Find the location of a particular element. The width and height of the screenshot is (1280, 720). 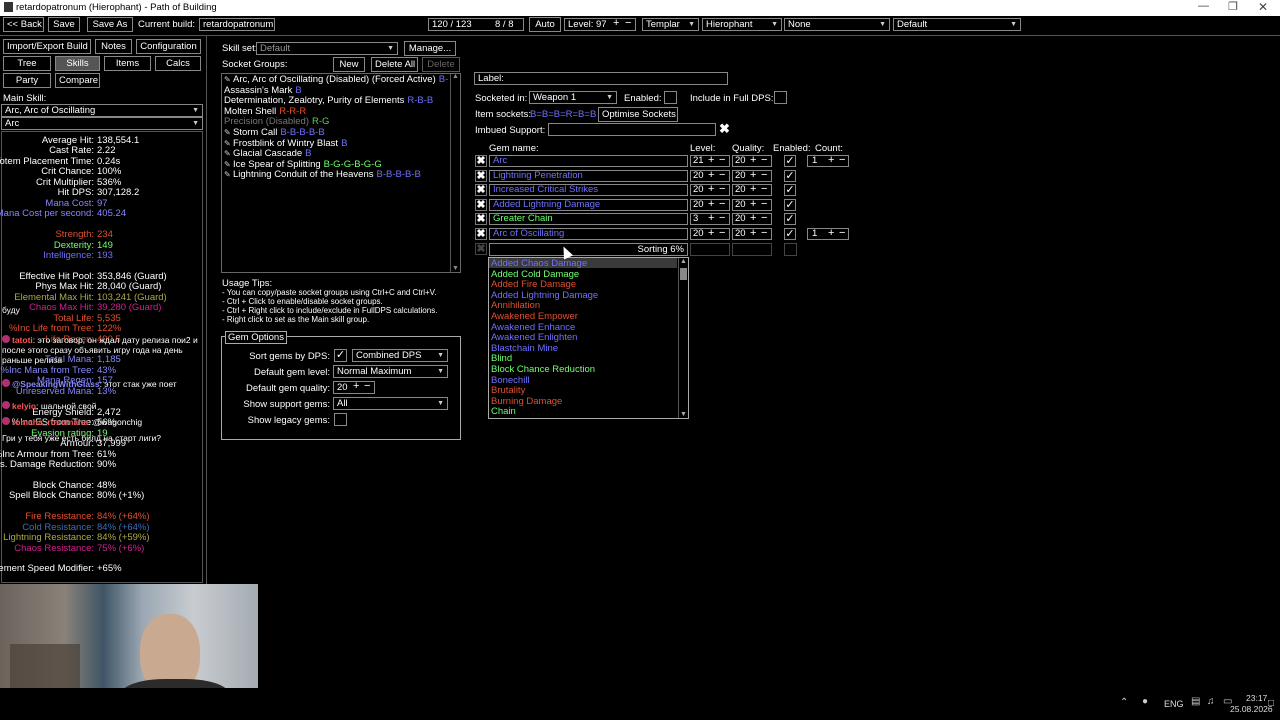

show-support-select: All is located at coordinates (390, 403).